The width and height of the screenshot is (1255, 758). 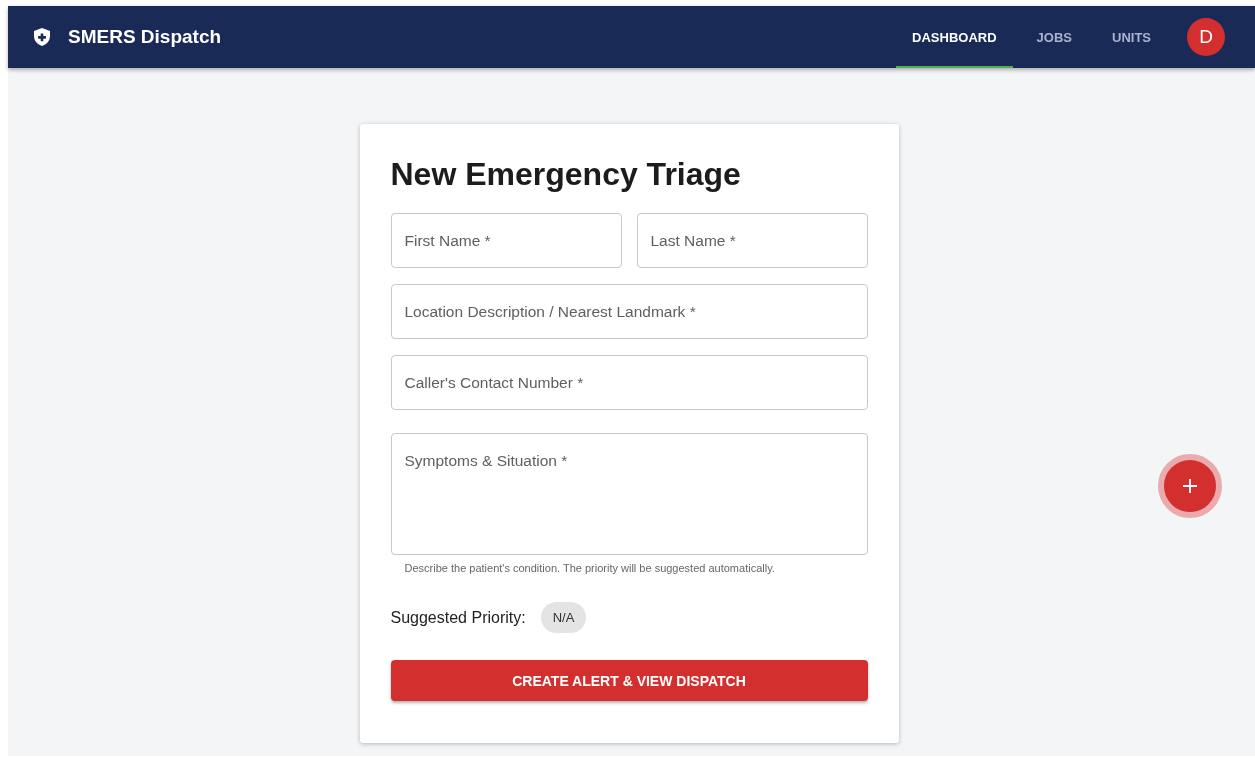 I want to click on textarea-field: Symptoms & Situation *, so click(x=629, y=494).